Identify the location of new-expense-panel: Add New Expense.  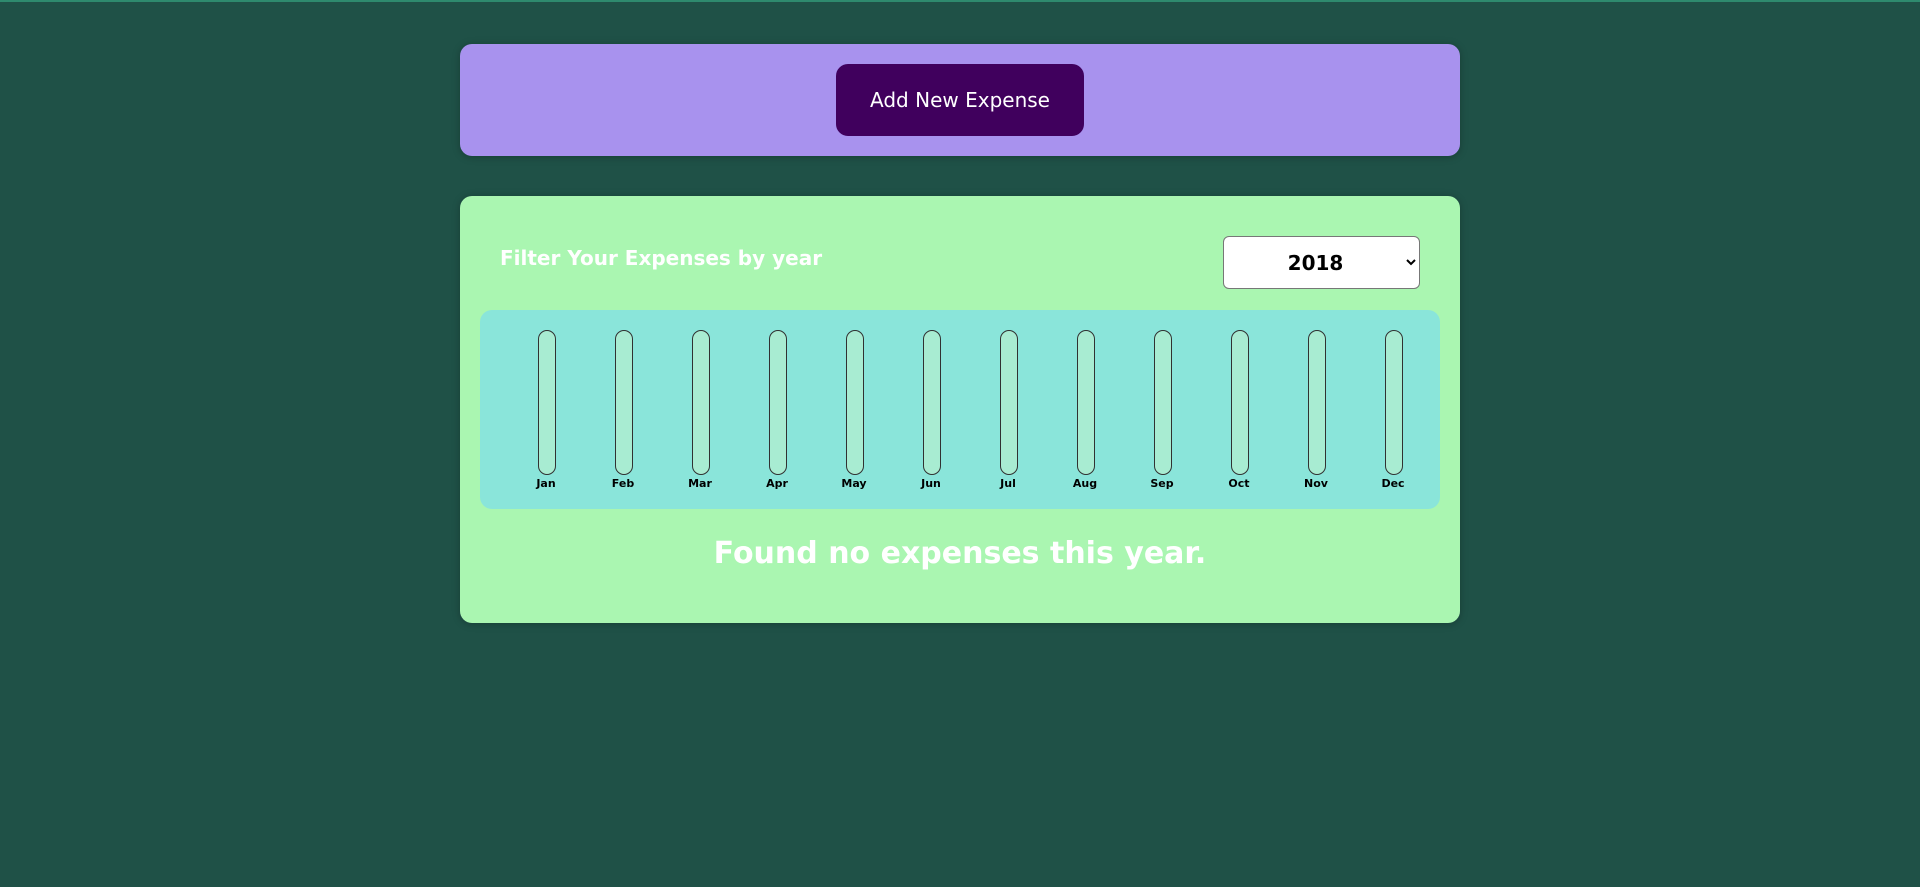
(960, 100).